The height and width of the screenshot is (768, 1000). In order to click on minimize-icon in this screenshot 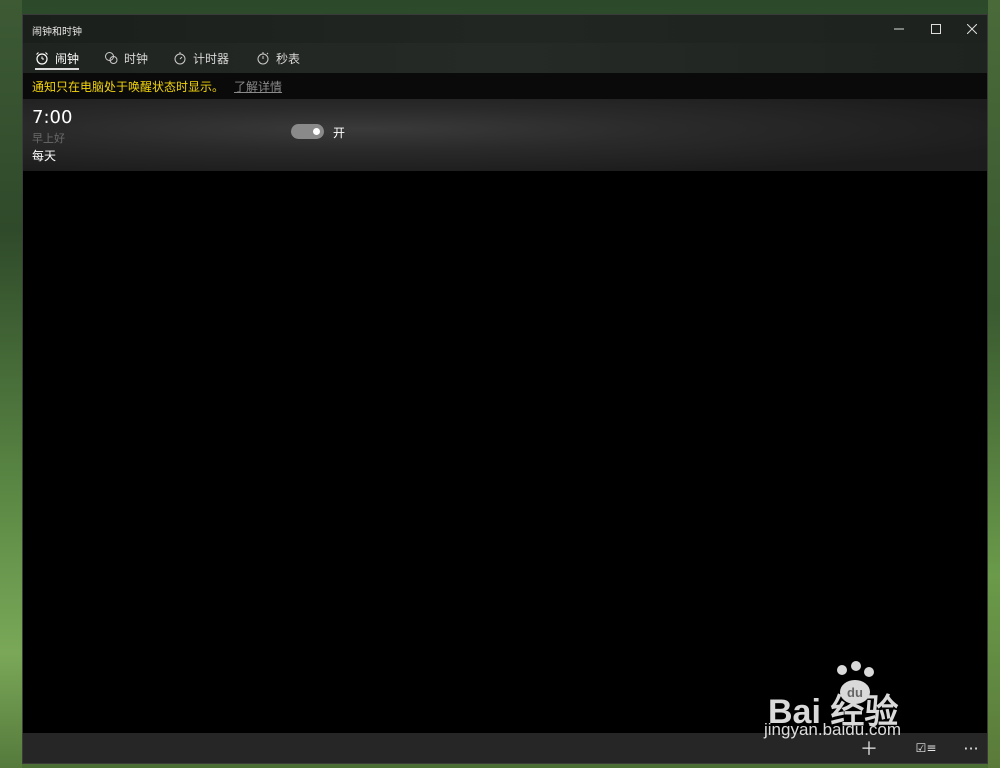, I will do `click(899, 29)`.